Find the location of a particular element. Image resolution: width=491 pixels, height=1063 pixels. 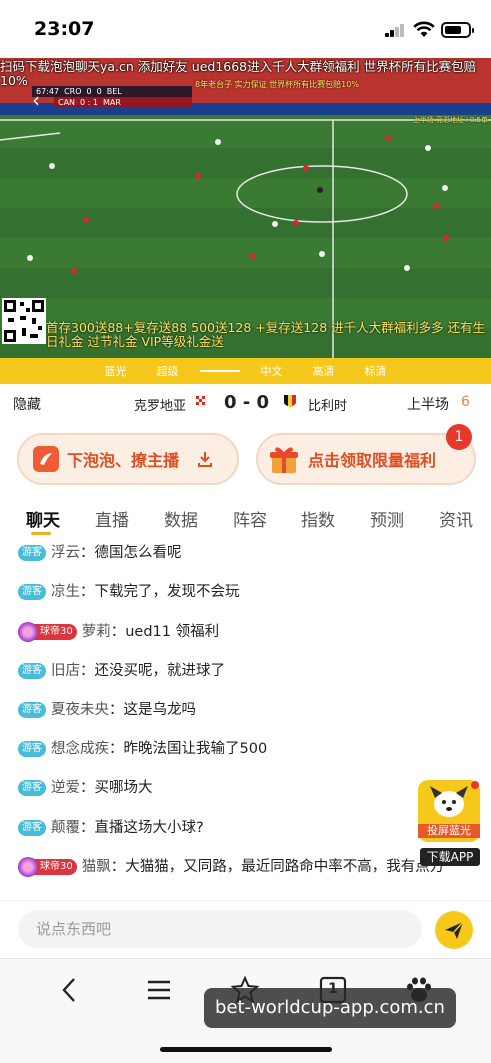

content-tabs: 聊天 直播 数据 阵容 指数 预测 资讯 is located at coordinates (245, 519).